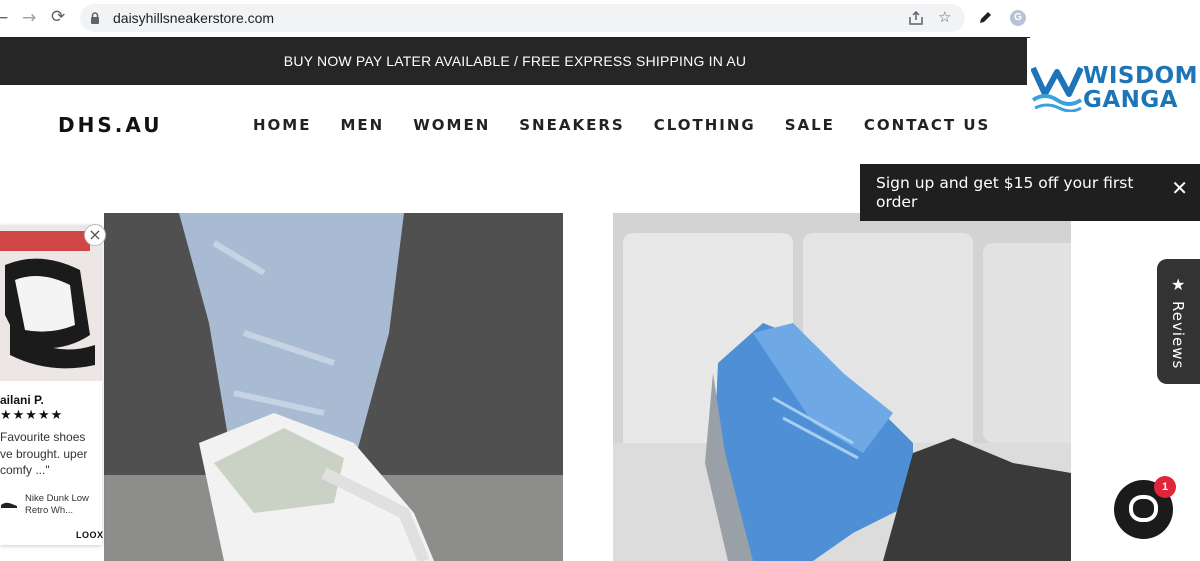 The height and width of the screenshot is (561, 1200). I want to click on watermark-line-2: GANGA, so click(1131, 100).